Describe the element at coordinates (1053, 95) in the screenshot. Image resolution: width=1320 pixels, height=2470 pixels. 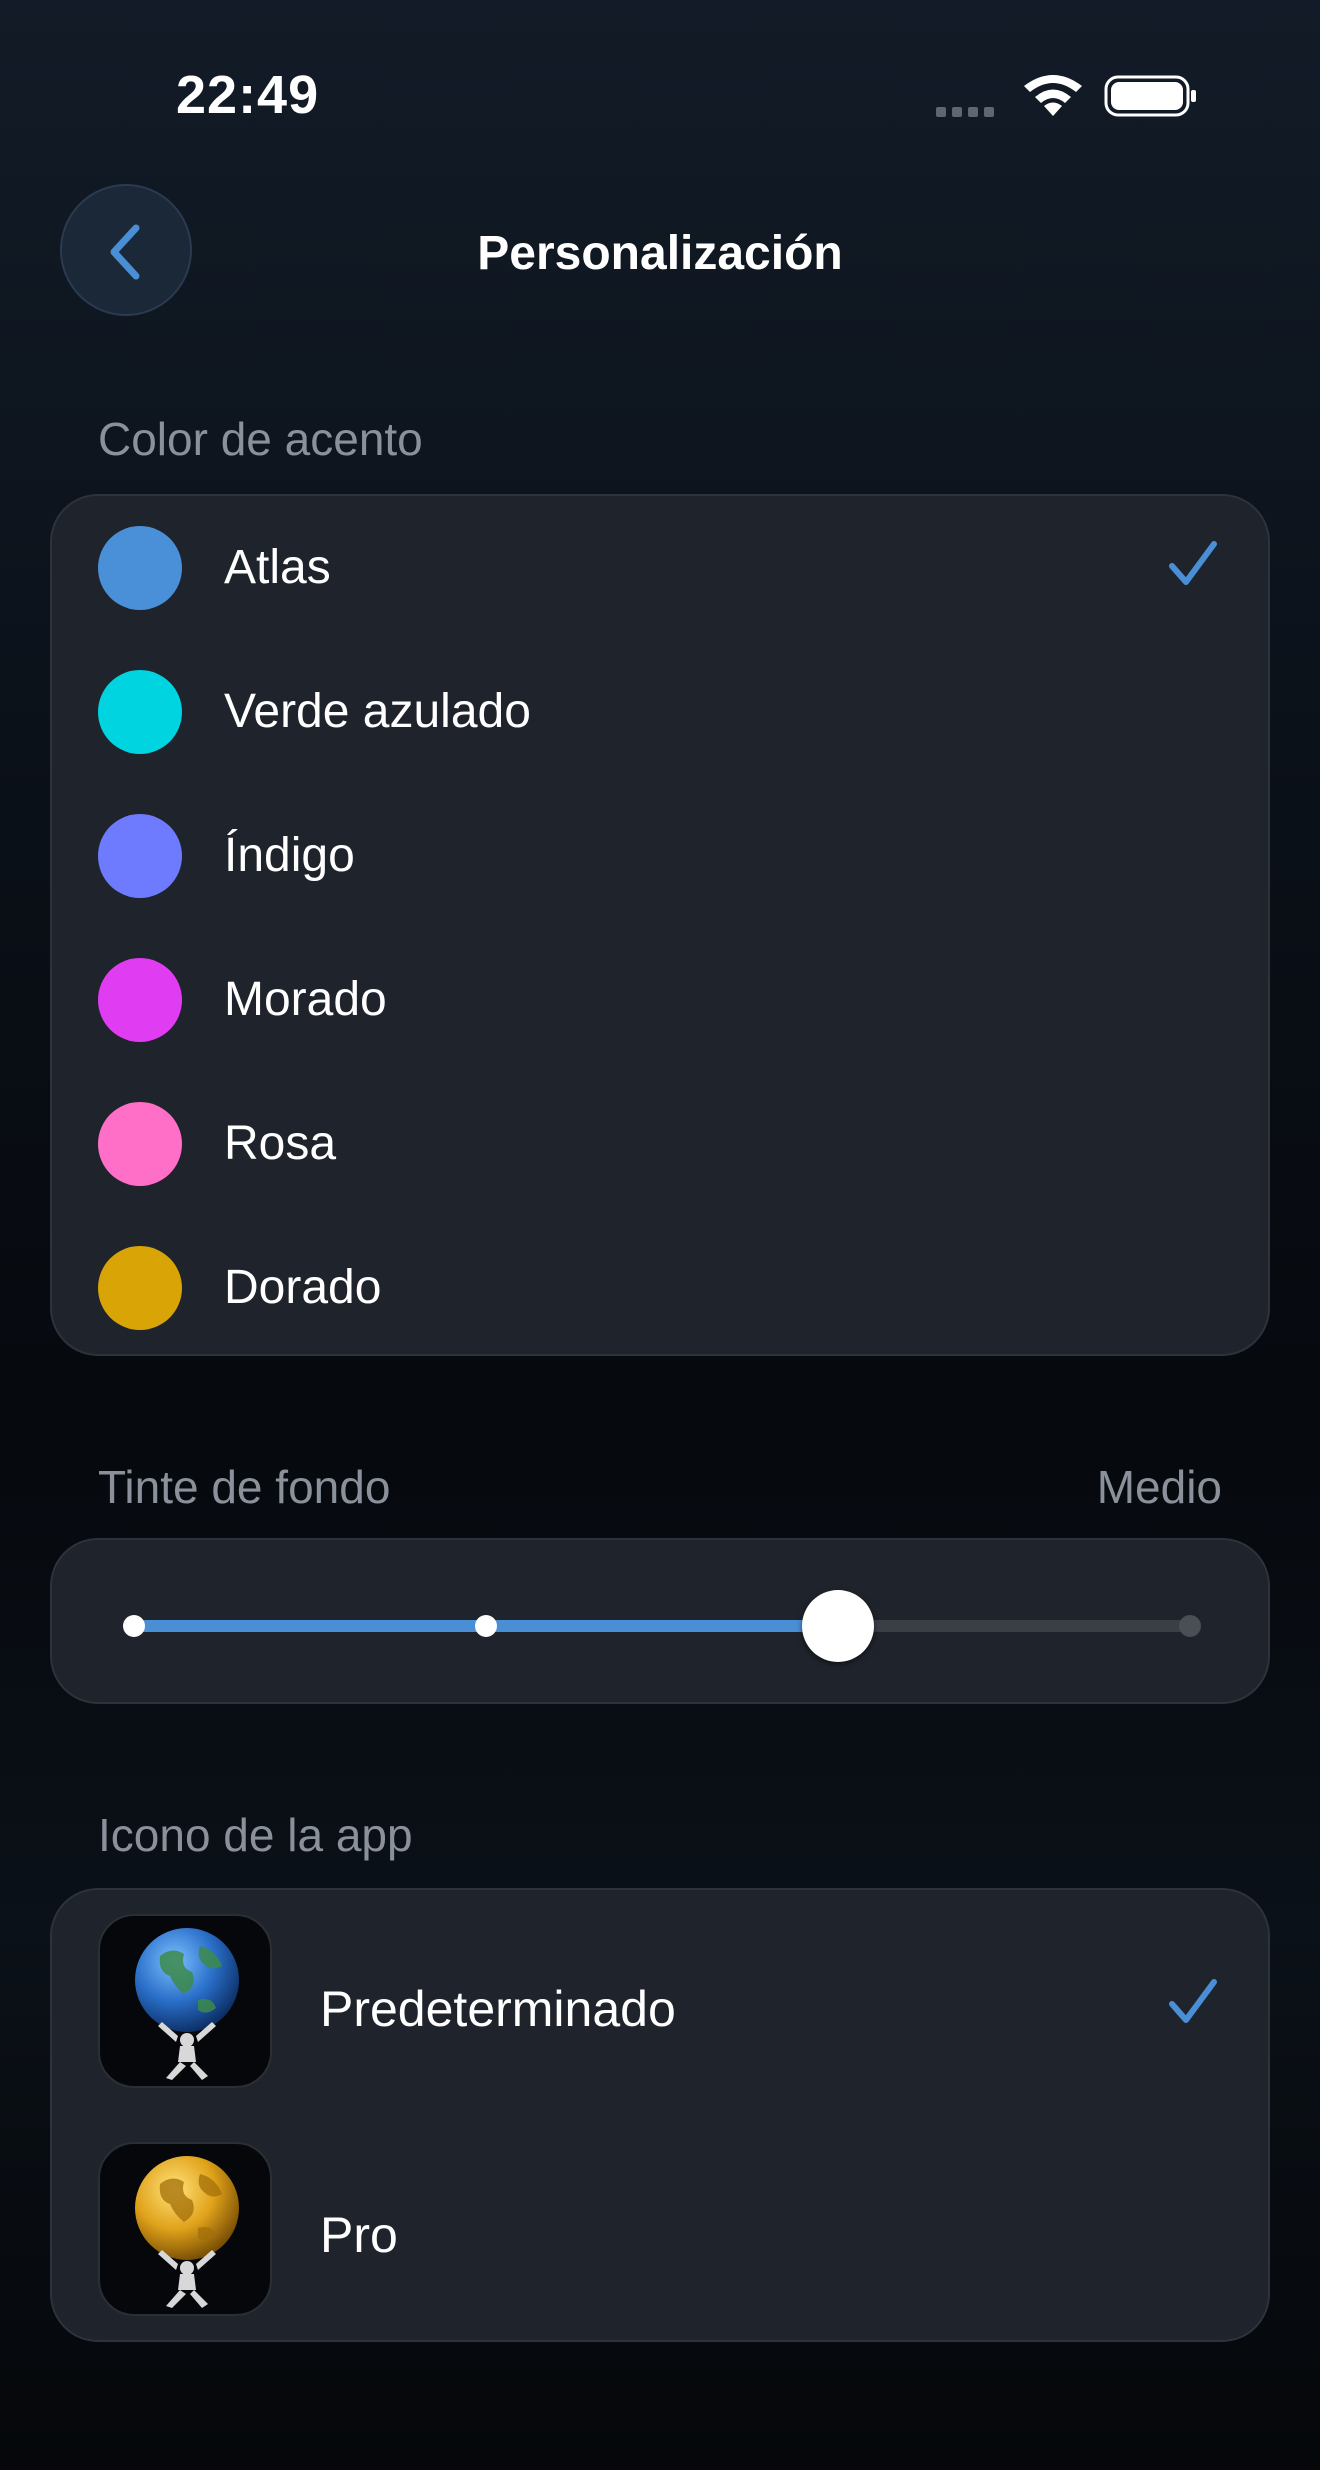
I see `wifi-icon` at that location.